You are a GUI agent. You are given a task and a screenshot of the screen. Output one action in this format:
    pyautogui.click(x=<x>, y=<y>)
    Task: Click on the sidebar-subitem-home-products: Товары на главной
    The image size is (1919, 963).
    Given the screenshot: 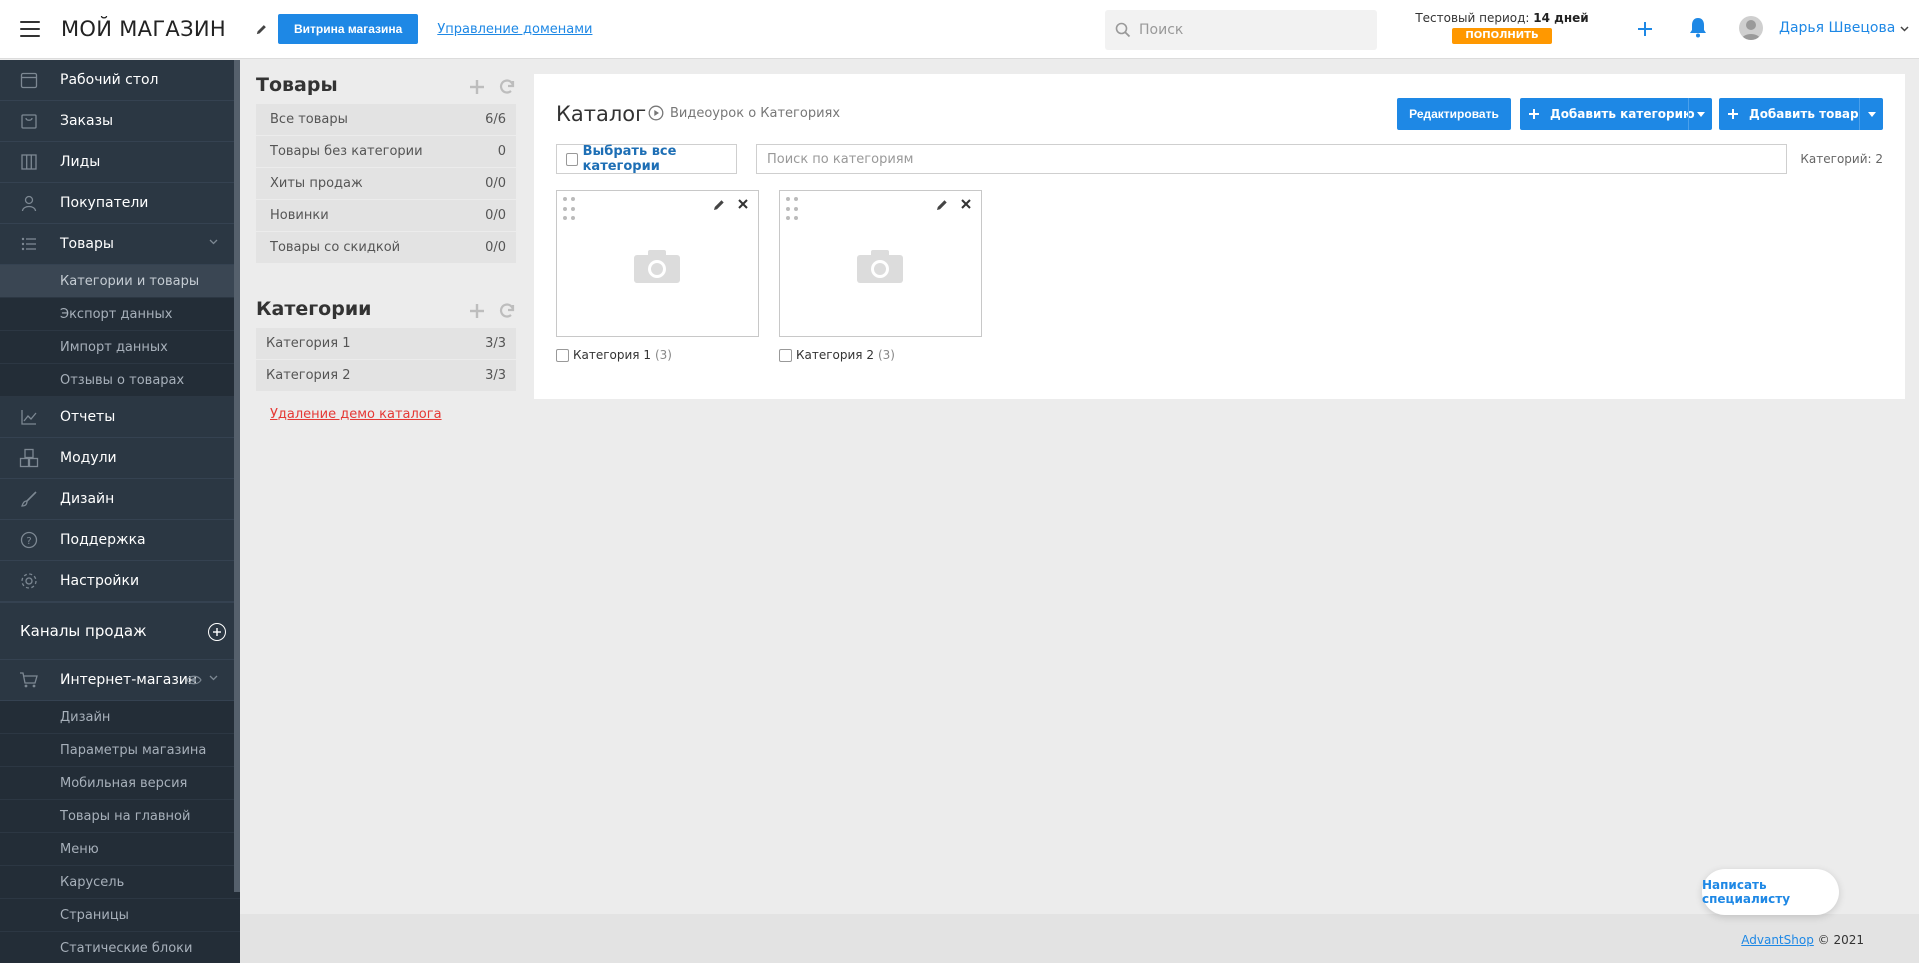 What is the action you would take?
    pyautogui.click(x=120, y=816)
    